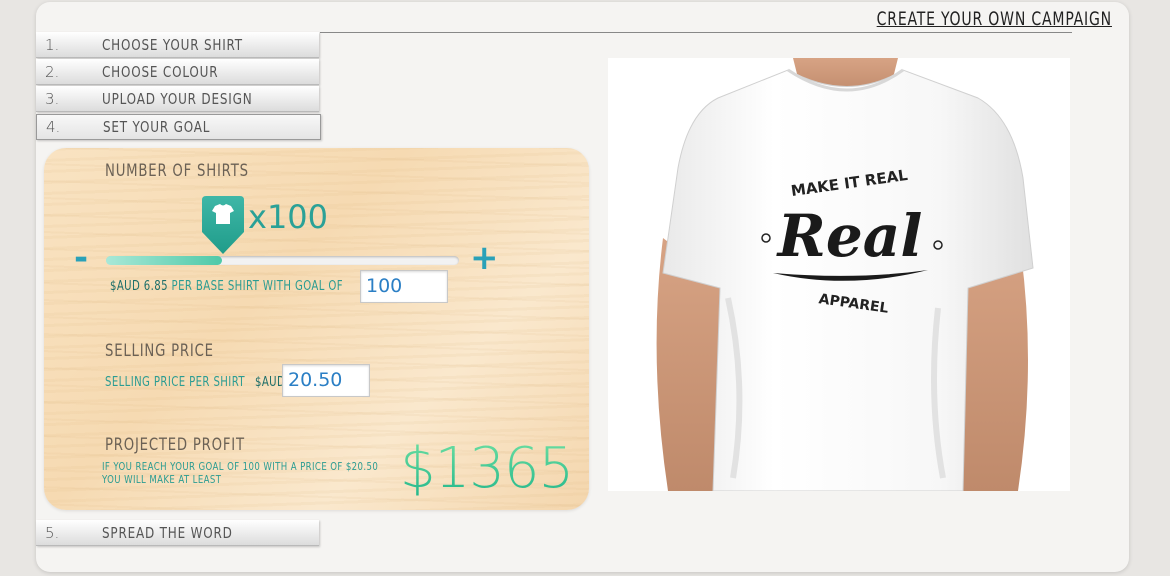 Image resolution: width=1170 pixels, height=576 pixels. What do you see at coordinates (52, 98) in the screenshot?
I see `step-number: 3.` at bounding box center [52, 98].